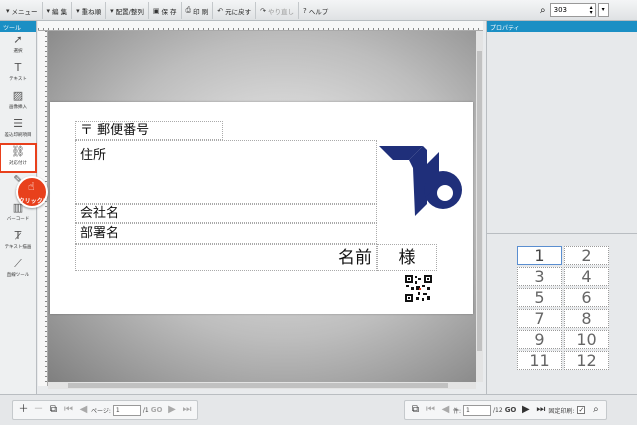 The image size is (637, 425). I want to click on redo-button: ↷ やり直し, so click(277, 10).